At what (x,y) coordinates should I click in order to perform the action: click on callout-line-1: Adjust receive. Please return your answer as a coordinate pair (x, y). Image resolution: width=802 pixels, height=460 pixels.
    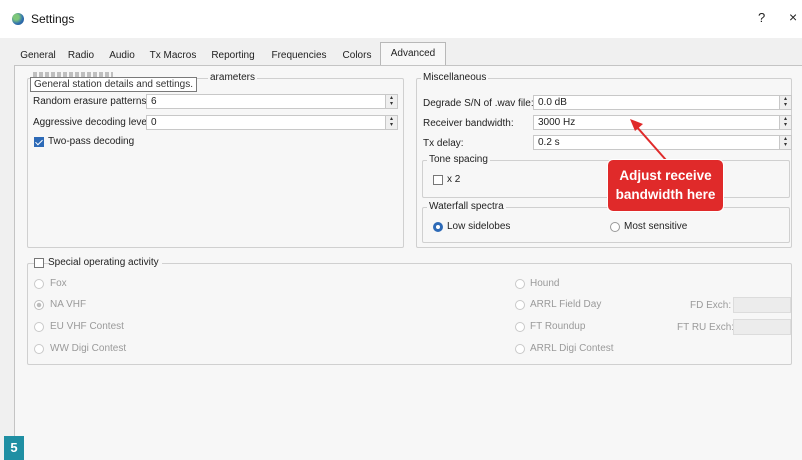
    Looking at the image, I should click on (665, 175).